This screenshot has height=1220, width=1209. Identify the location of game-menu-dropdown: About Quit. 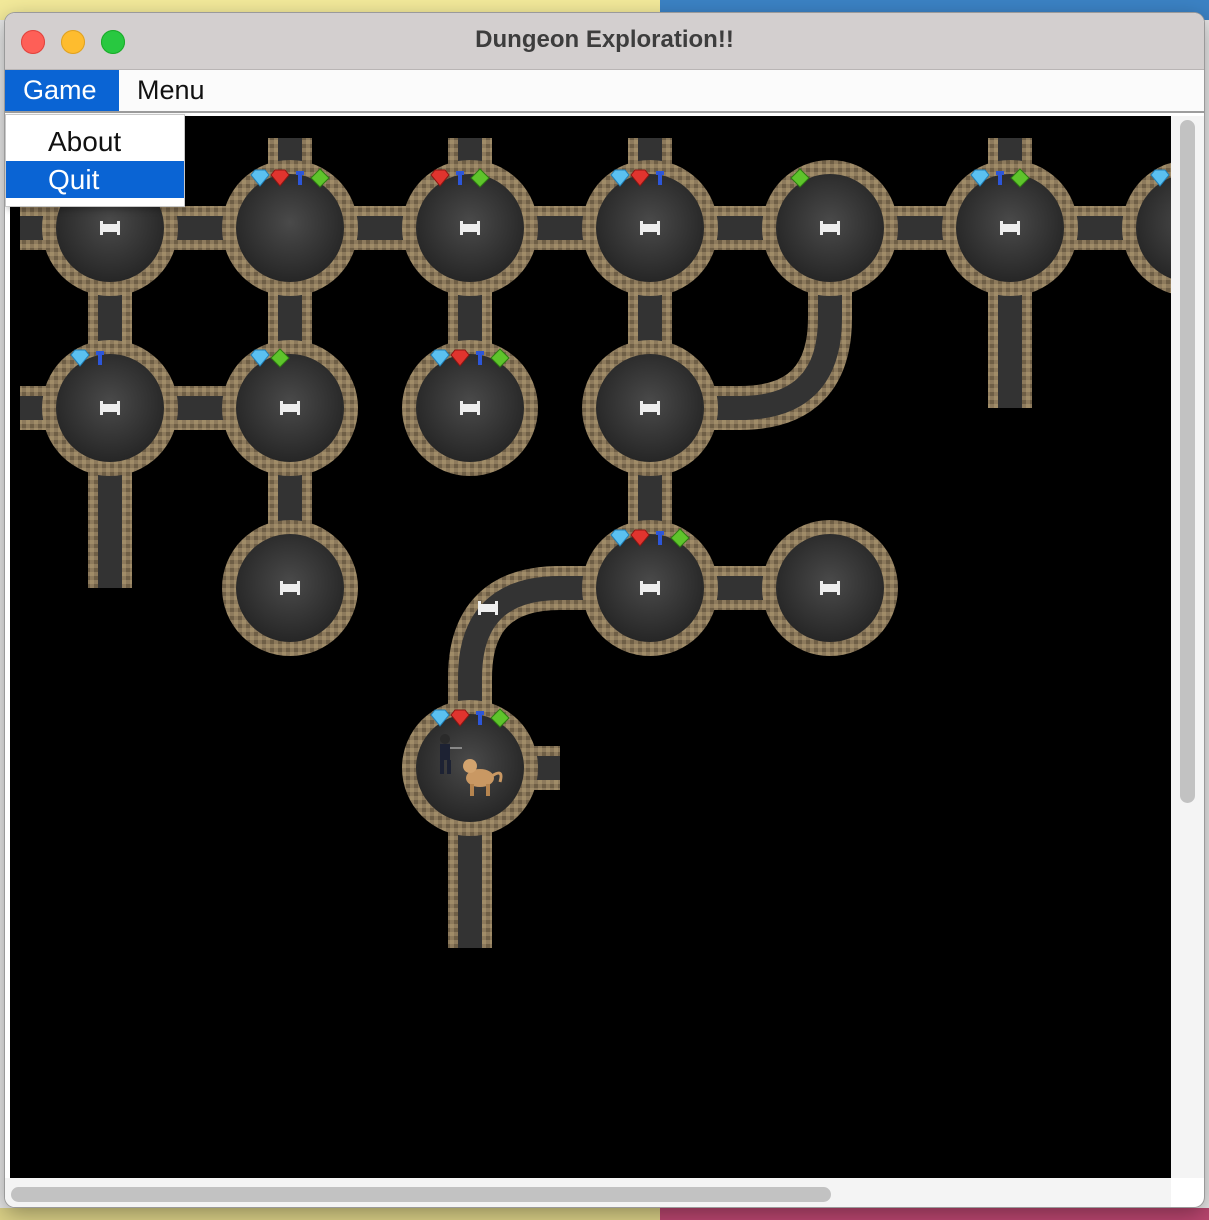
(95, 160).